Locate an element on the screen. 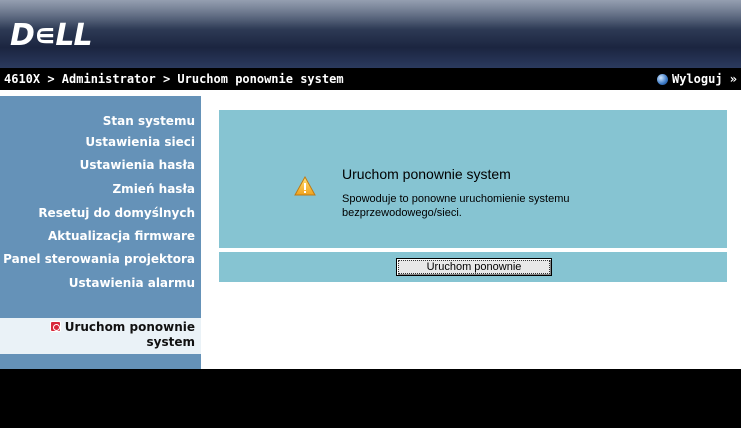 The height and width of the screenshot is (428, 741). sidebar-item-ustawienia-hasla: Ustawienia hasła is located at coordinates (137, 165).